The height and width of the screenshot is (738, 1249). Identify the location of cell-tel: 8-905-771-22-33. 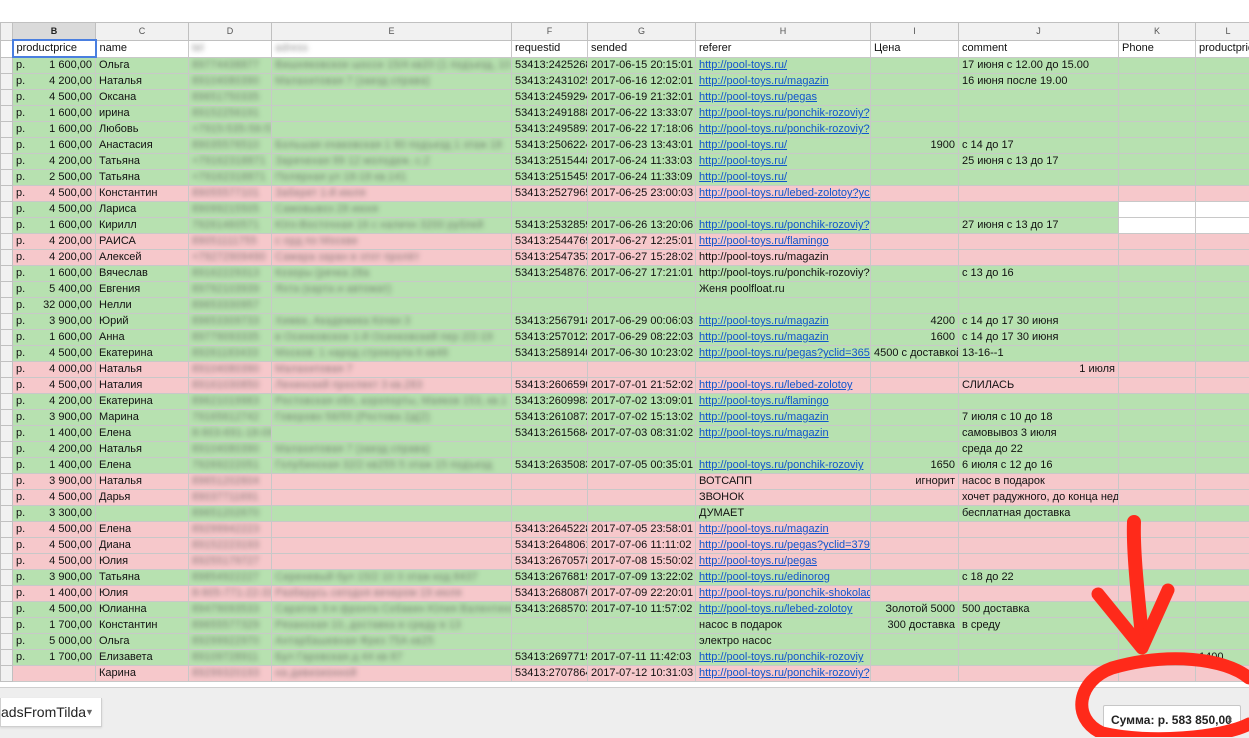
(230, 594).